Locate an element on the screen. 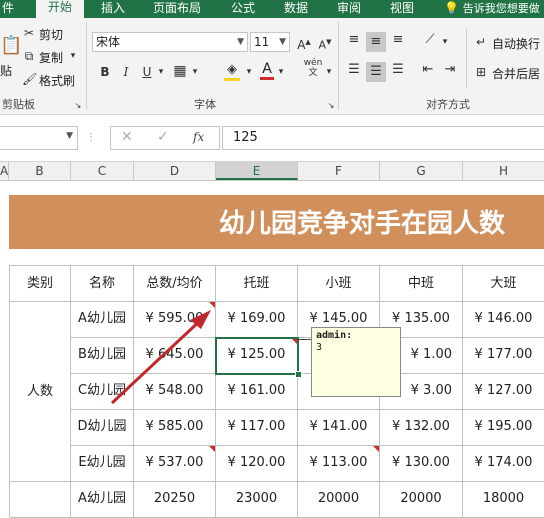 Image resolution: width=544 pixels, height=518 pixels. column-header-c: C is located at coordinates (102, 171).